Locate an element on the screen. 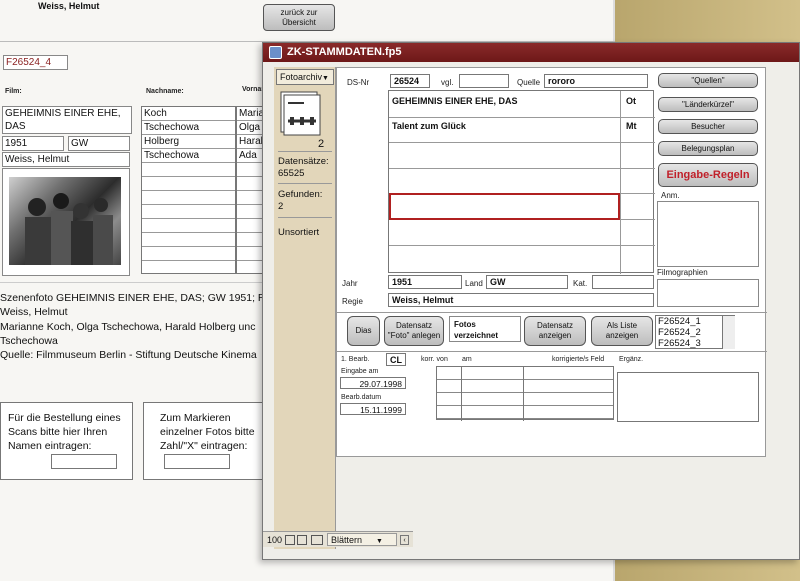 This screenshot has height=581, width=800. bearb-datum-field: 15.11.1999 is located at coordinates (373, 409).